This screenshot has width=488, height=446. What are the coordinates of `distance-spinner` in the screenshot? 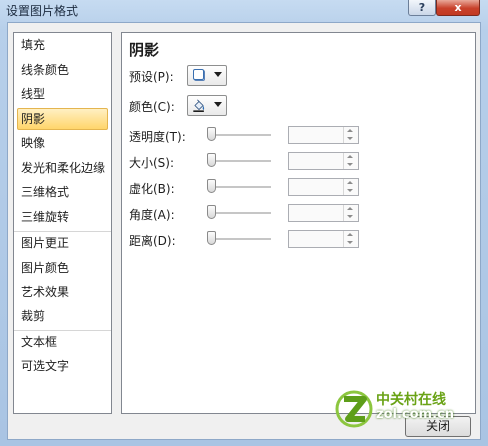 It's located at (323, 239).